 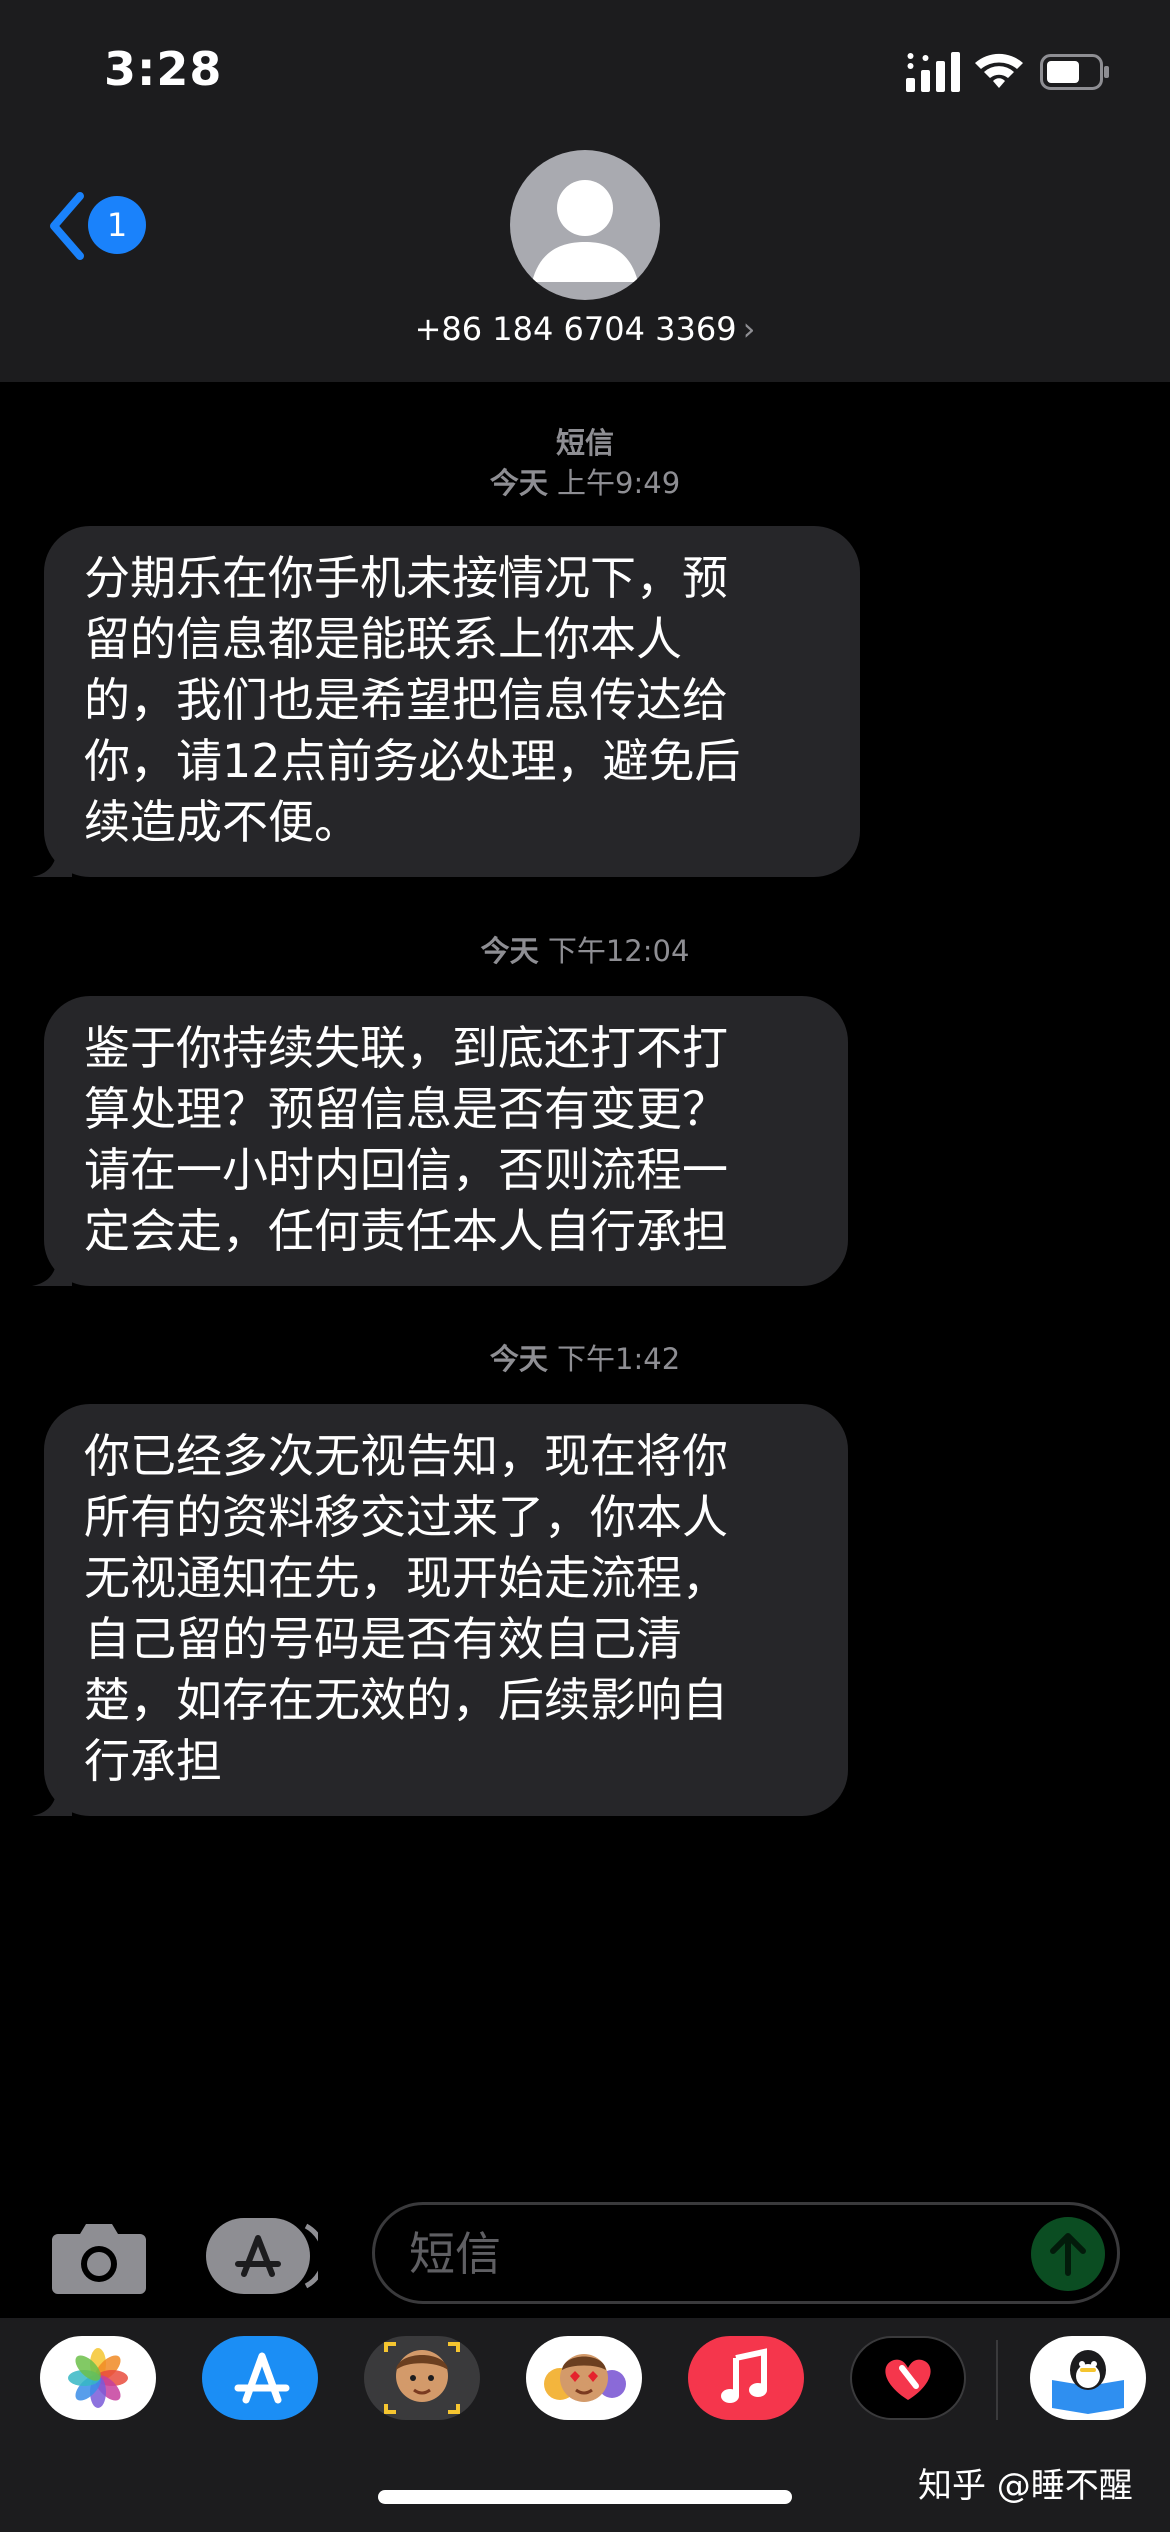 What do you see at coordinates (260, 2378) in the screenshot?
I see `app-store-icon` at bounding box center [260, 2378].